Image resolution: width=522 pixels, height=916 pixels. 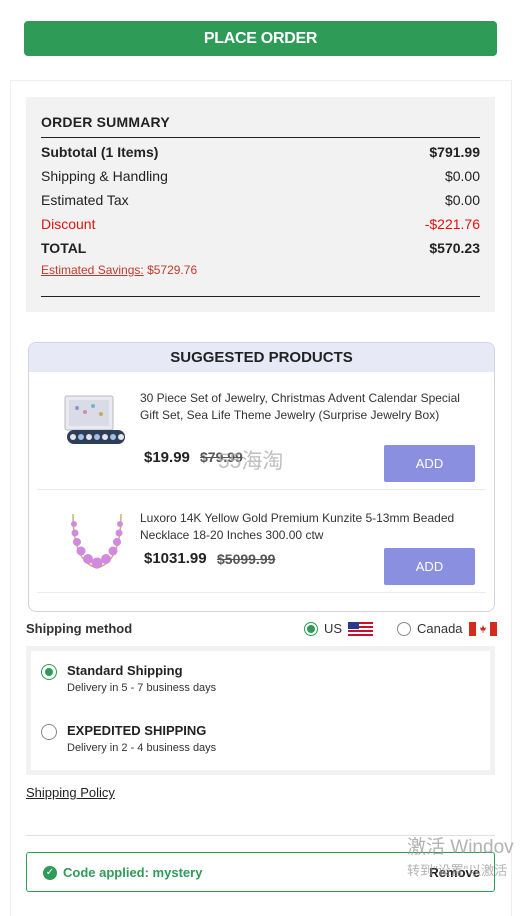 I want to click on shipping-option-subtitle: Delivery in 2 - 4 business days, so click(x=142, y=748).